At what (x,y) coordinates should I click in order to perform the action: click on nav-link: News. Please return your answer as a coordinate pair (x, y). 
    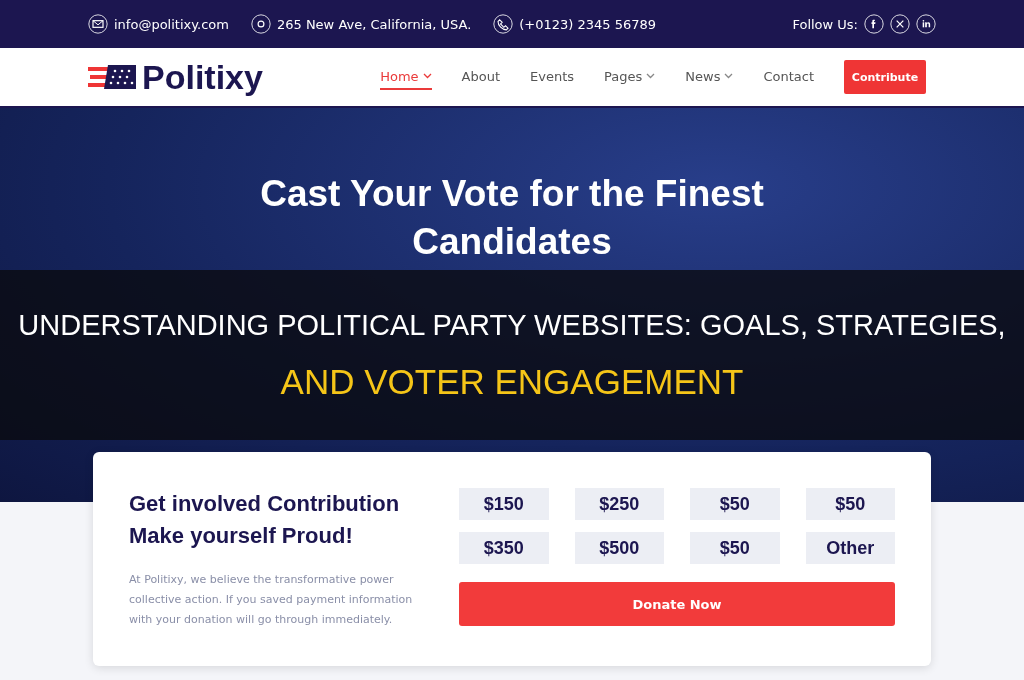
    Looking at the image, I should click on (709, 77).